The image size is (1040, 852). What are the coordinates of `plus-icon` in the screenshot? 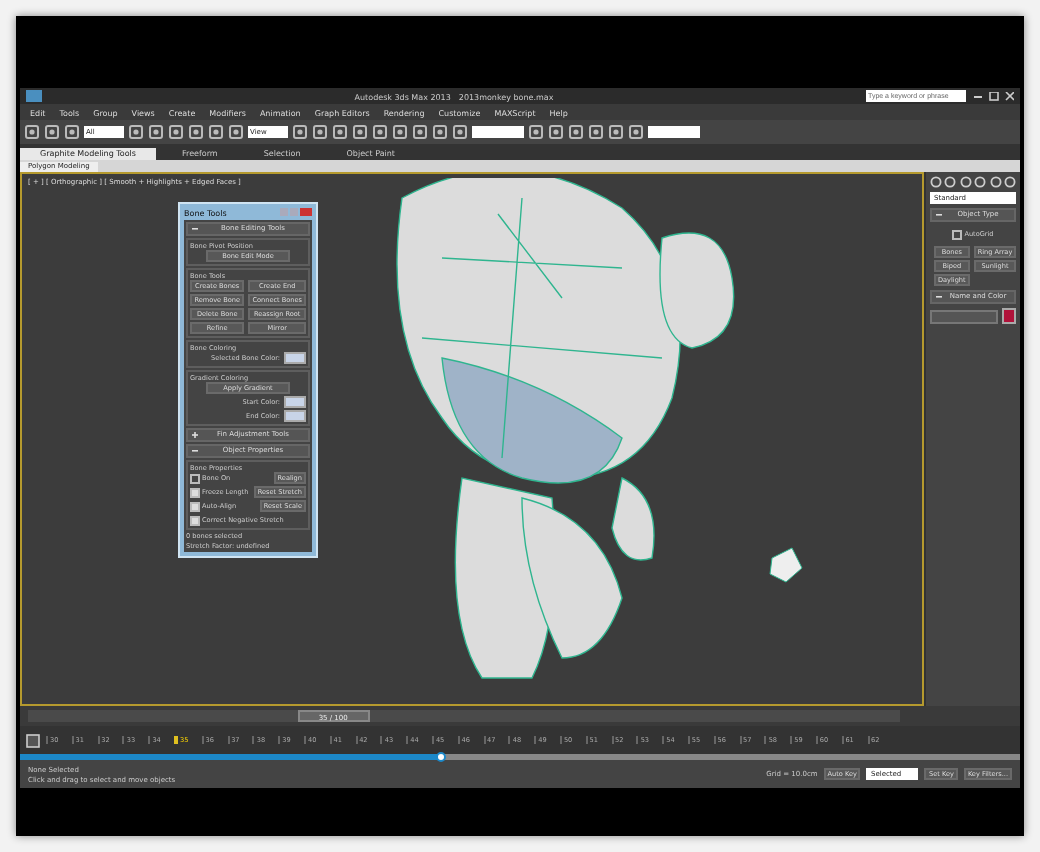 It's located at (195, 435).